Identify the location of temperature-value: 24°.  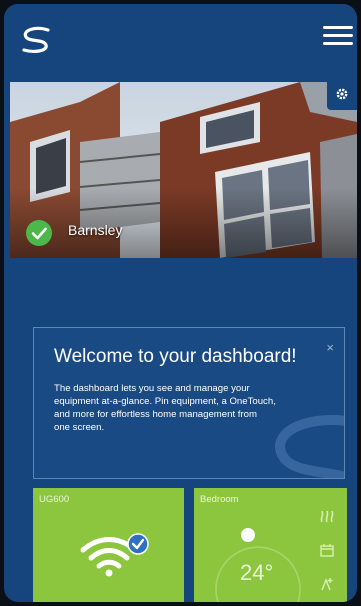
(257, 572).